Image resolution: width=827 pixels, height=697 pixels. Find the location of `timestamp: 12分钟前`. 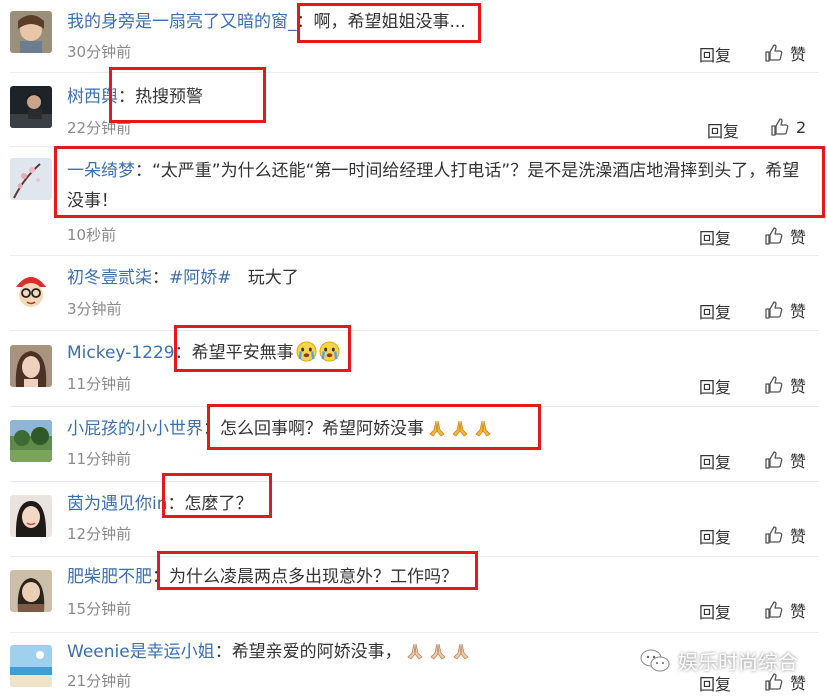

timestamp: 12分钟前 is located at coordinates (99, 534).